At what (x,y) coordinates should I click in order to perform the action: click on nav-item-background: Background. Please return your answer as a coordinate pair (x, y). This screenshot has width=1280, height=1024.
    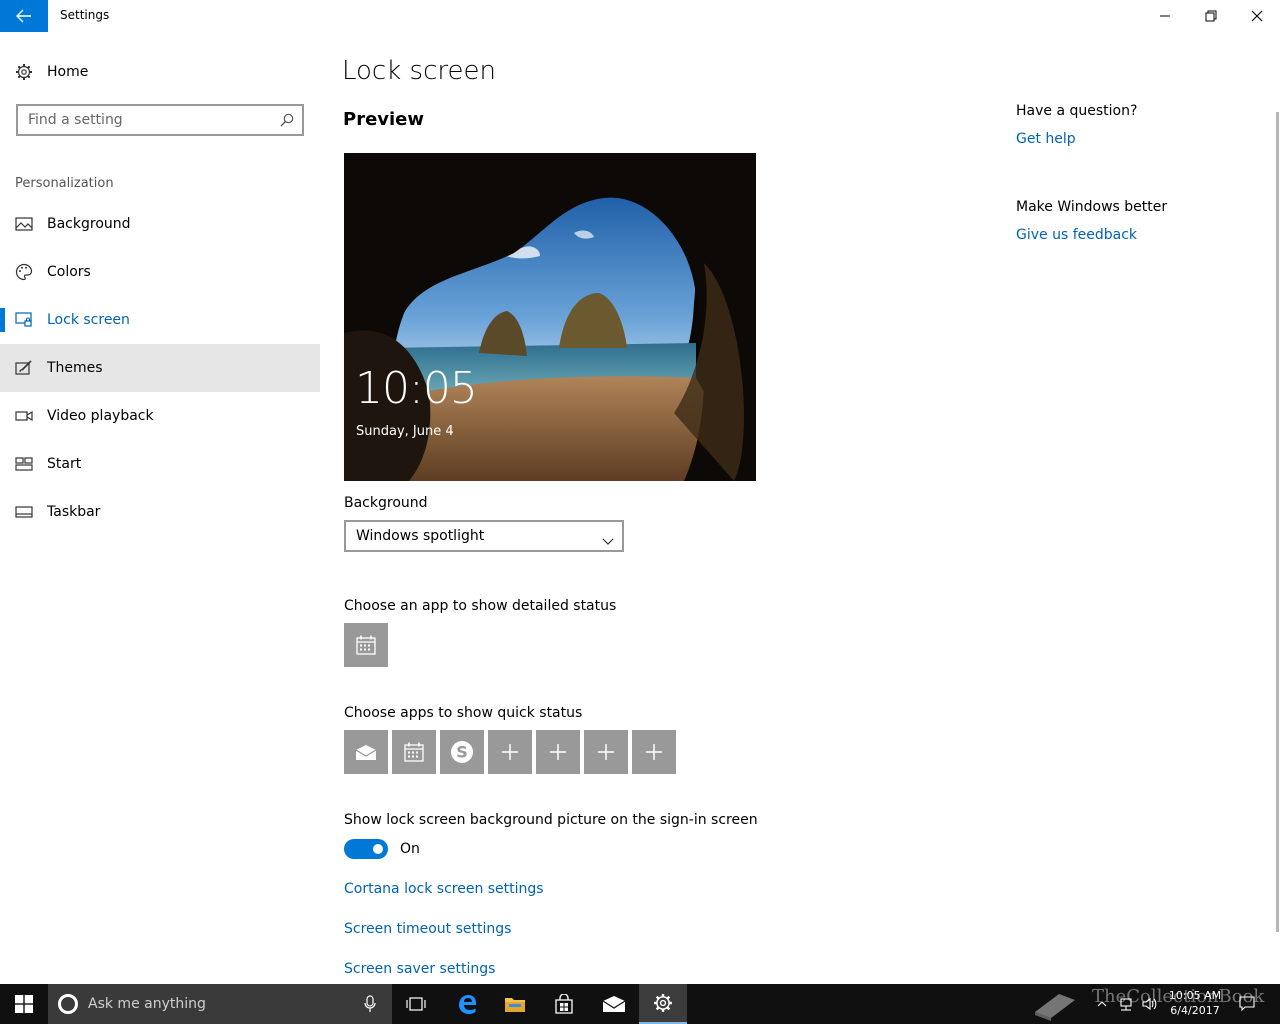
    Looking at the image, I should click on (160, 224).